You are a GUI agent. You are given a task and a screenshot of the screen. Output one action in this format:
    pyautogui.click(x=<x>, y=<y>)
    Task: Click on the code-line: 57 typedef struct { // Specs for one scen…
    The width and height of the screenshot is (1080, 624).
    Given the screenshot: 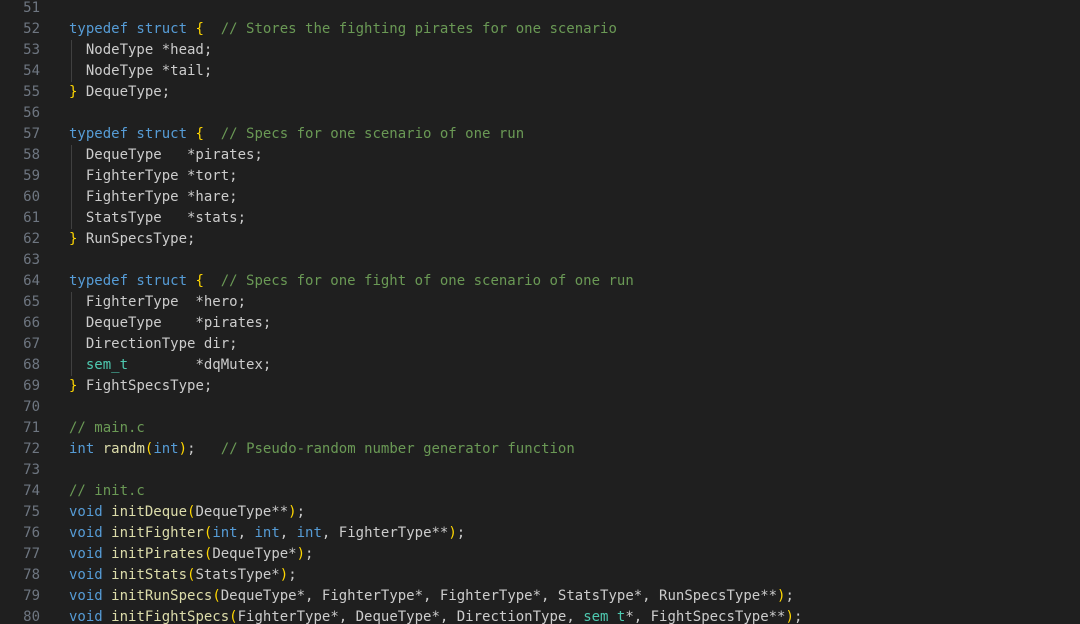 What is the action you would take?
    pyautogui.click(x=540, y=134)
    